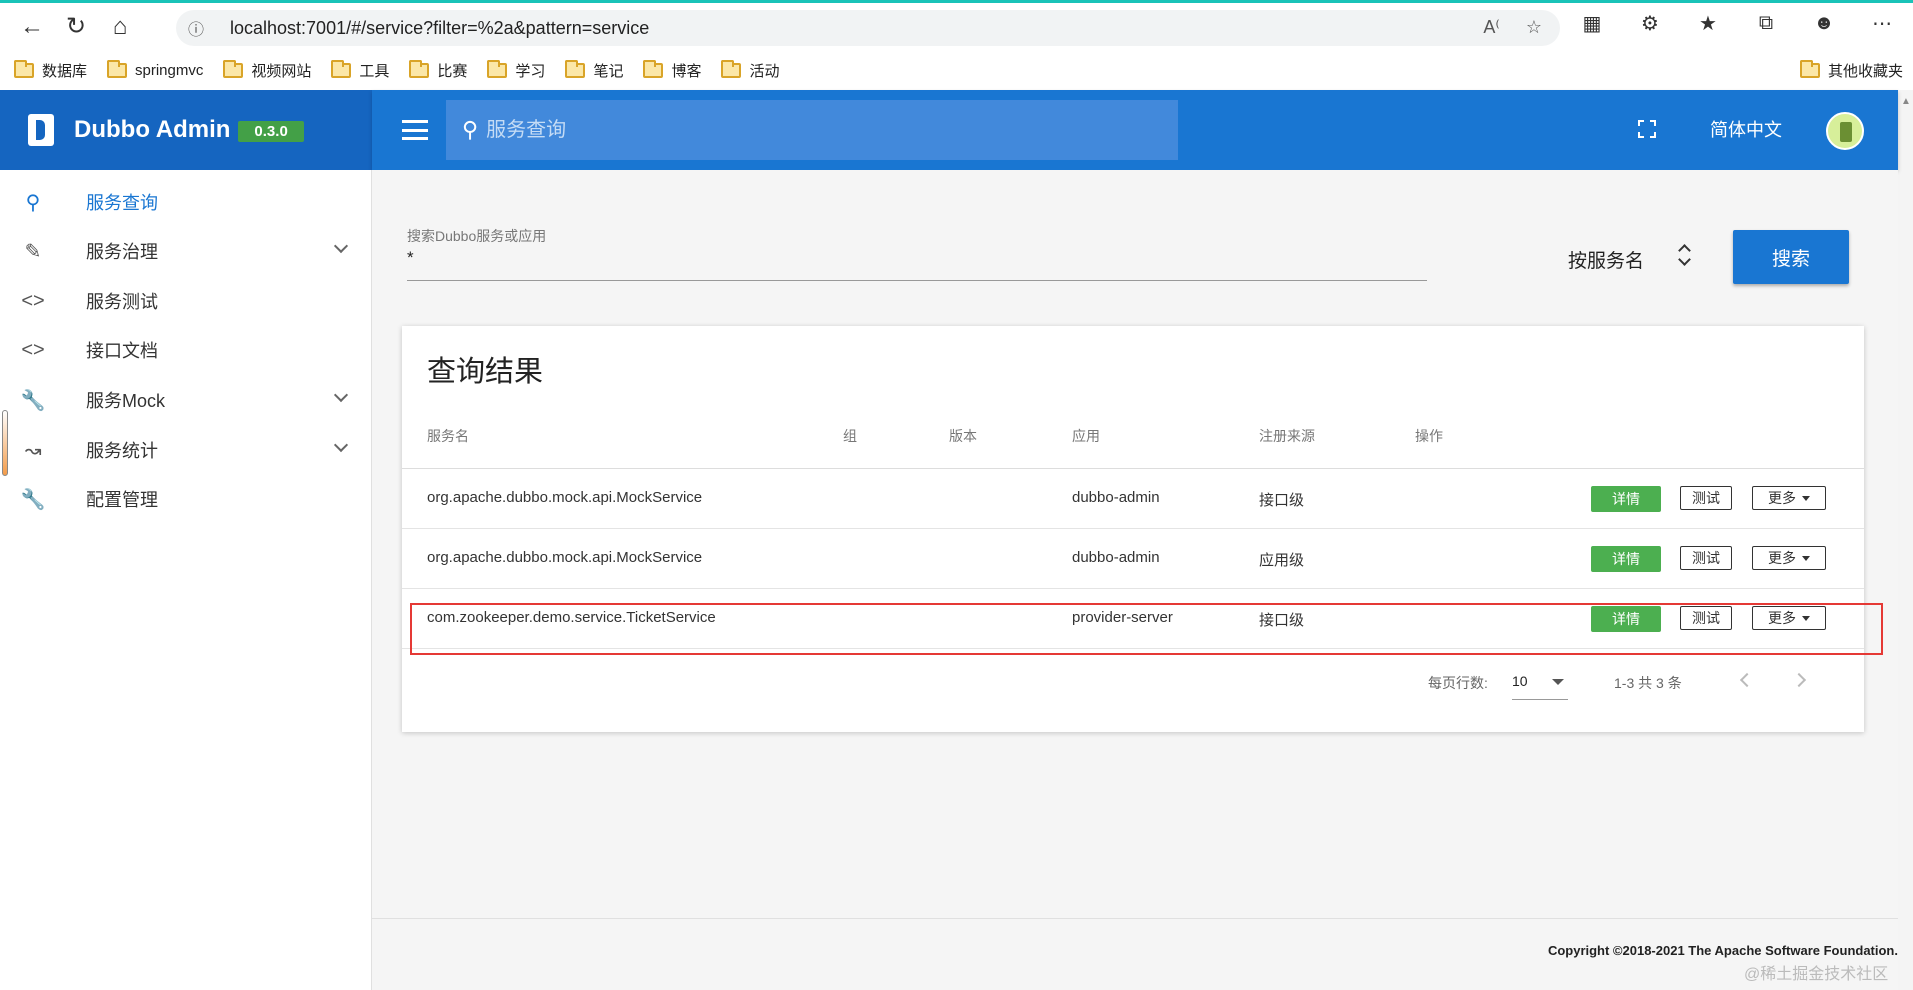 Image resolution: width=1913 pixels, height=990 pixels. What do you see at coordinates (1905, 540) in the screenshot?
I see `page-scrollbar: ▲` at bounding box center [1905, 540].